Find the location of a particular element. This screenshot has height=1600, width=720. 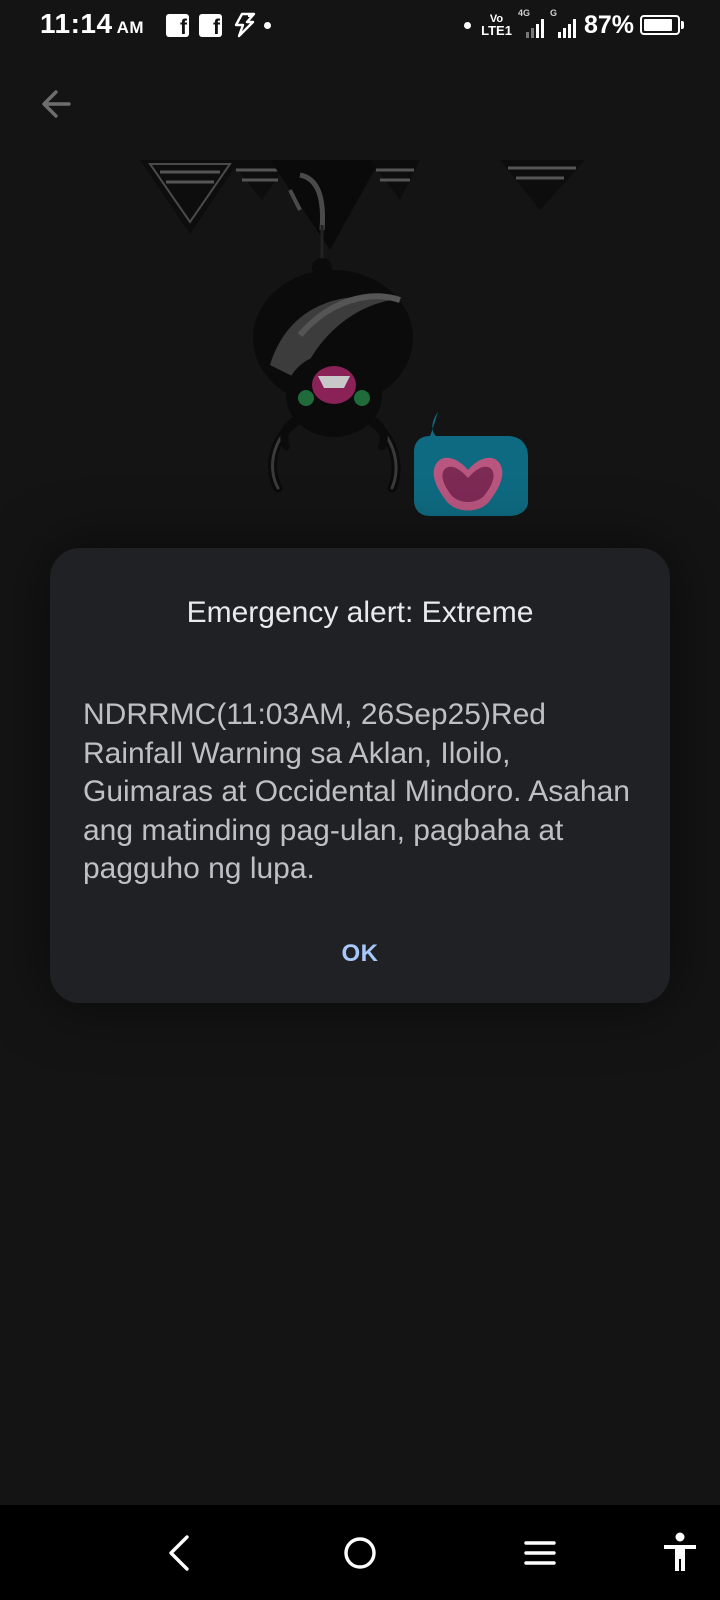

spider is located at coordinates (333, 381).